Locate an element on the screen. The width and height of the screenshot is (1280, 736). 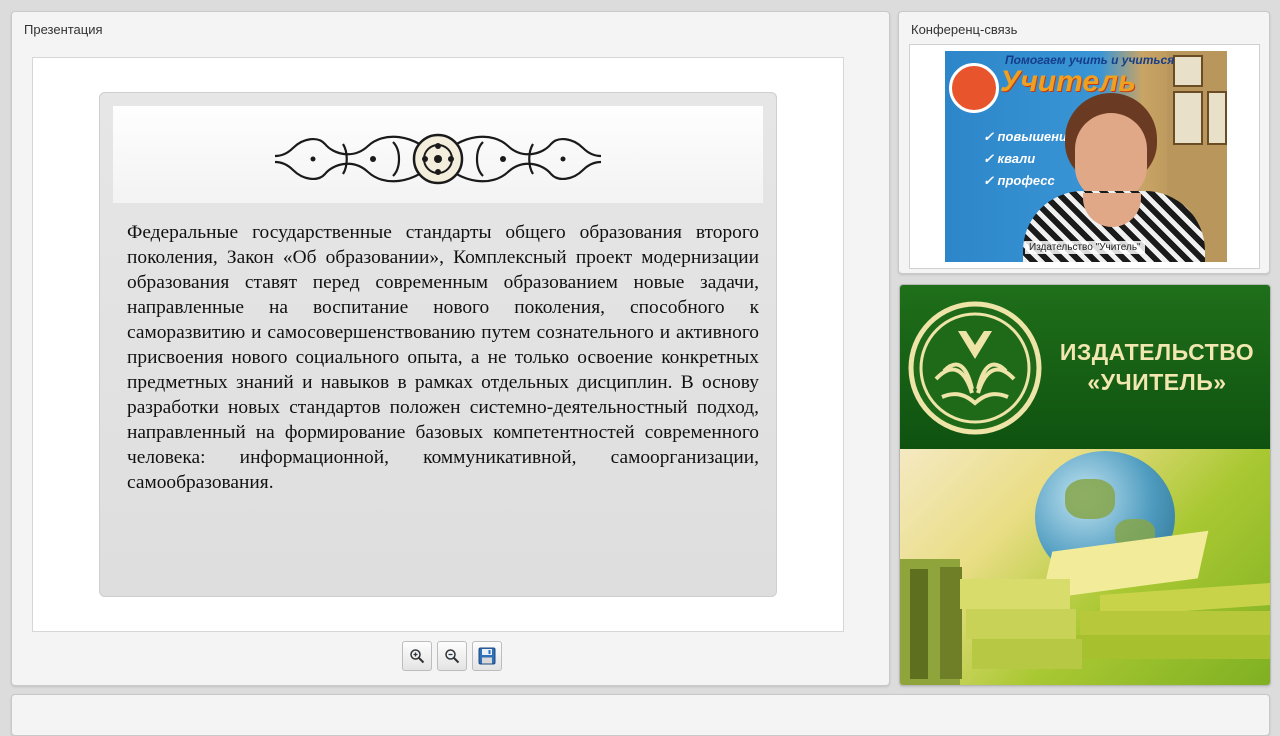
presentation-toolbar is located at coordinates (452, 656).